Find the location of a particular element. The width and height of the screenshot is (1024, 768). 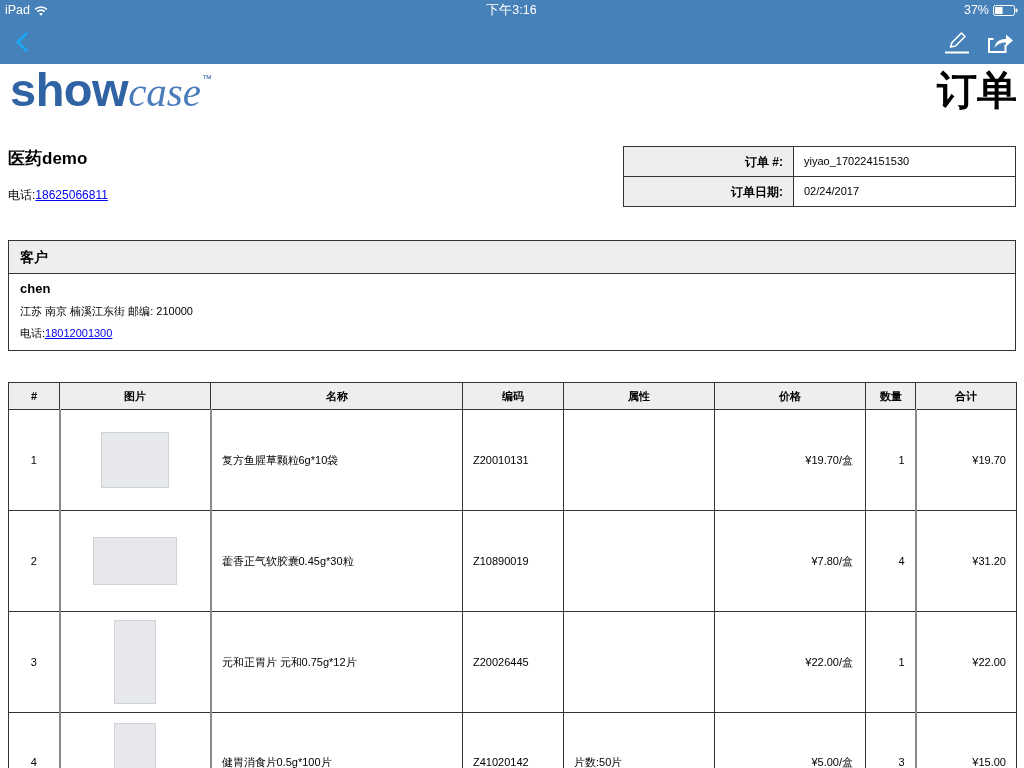

page-title: 订单 is located at coordinates (977, 88).